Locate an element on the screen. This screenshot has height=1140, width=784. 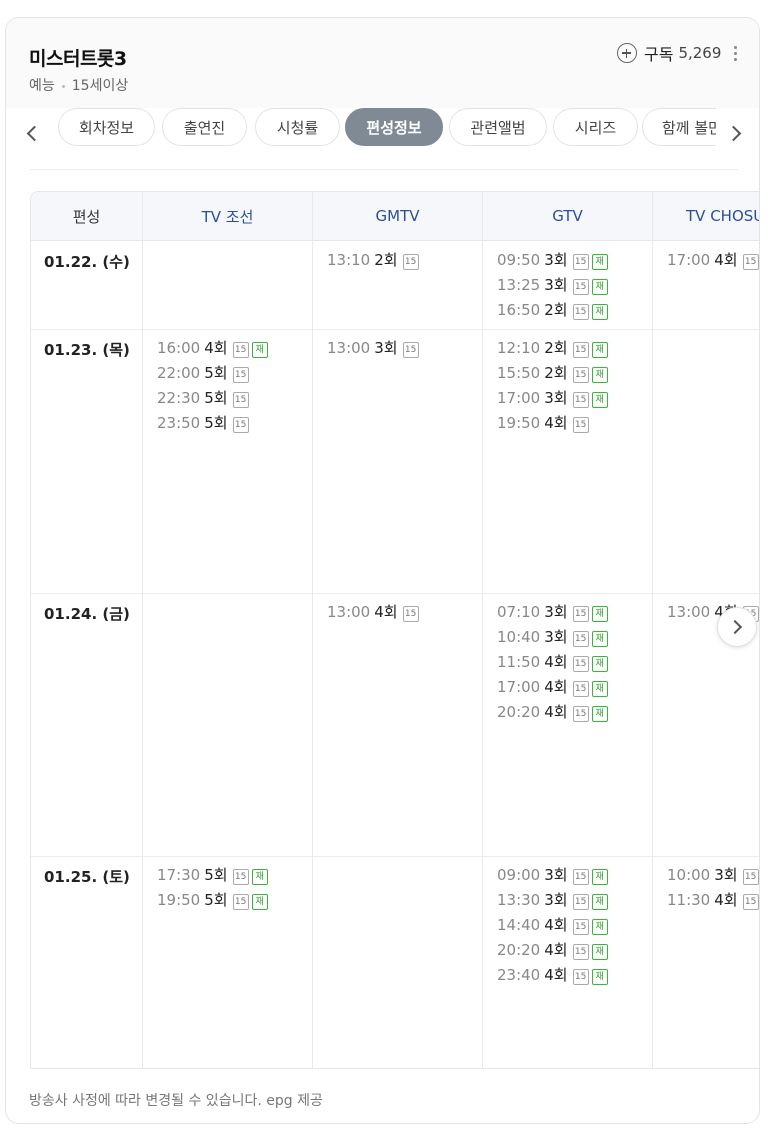
tab-list: 회차정보 출연진 시청률 편성정보 관련앨범 시리즈 함께 볼만한 is located at coordinates (386, 130).